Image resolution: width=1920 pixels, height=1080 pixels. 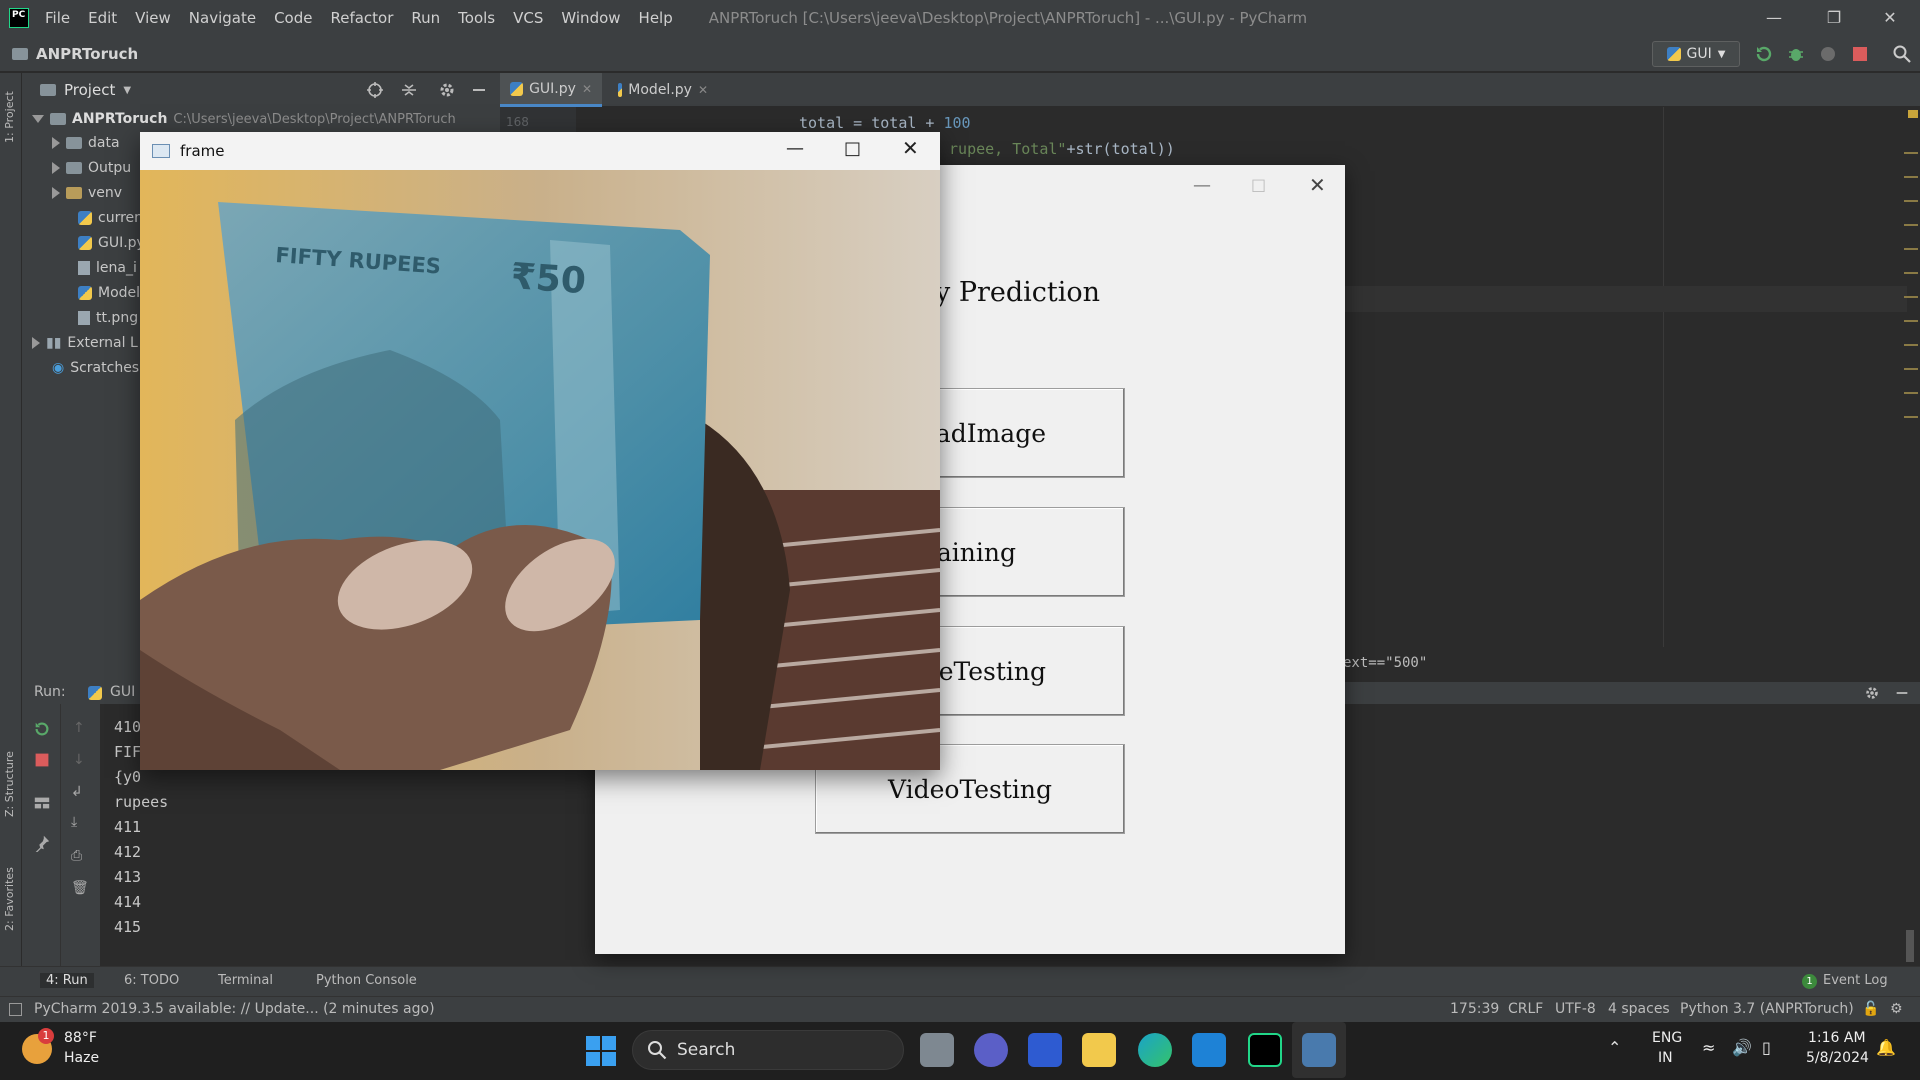 What do you see at coordinates (1474, 1009) in the screenshot?
I see `caret-position: 175:39` at bounding box center [1474, 1009].